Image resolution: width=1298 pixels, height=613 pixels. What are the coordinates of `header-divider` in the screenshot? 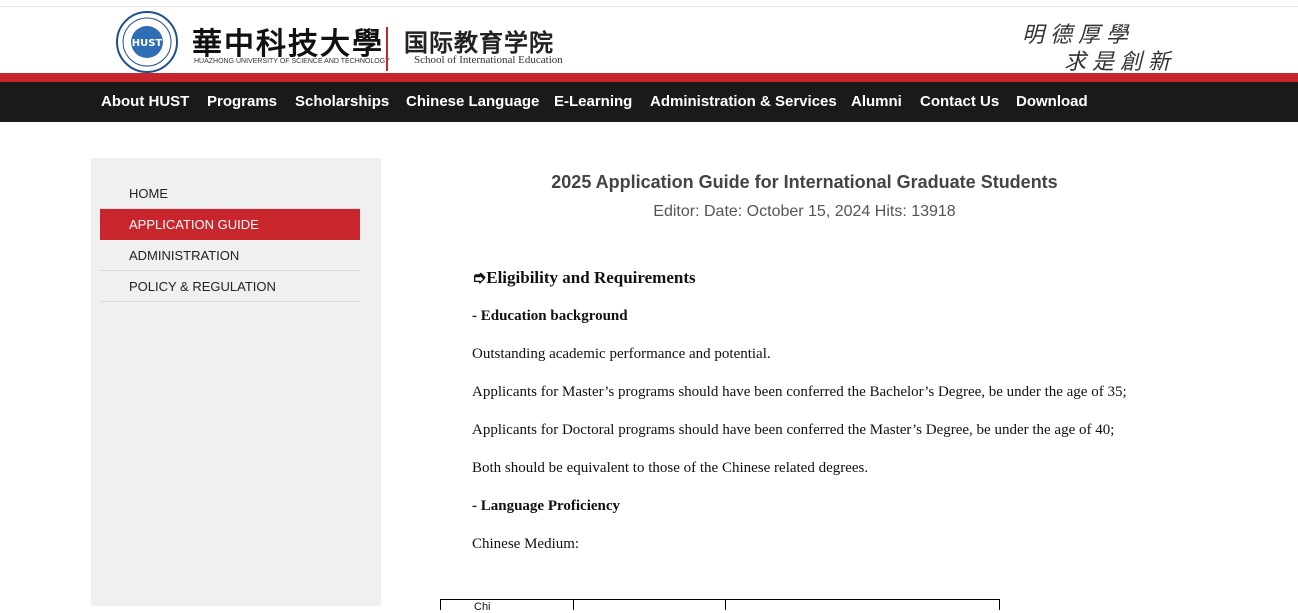 It's located at (387, 49).